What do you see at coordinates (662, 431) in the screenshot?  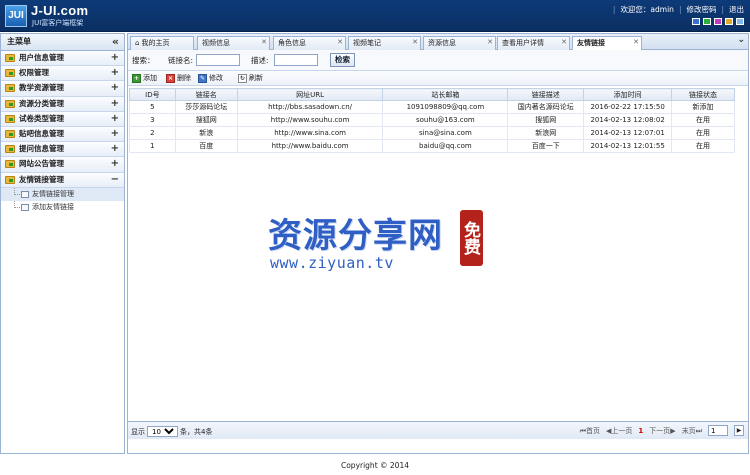 I see `next-page-button: 下一页▶` at bounding box center [662, 431].